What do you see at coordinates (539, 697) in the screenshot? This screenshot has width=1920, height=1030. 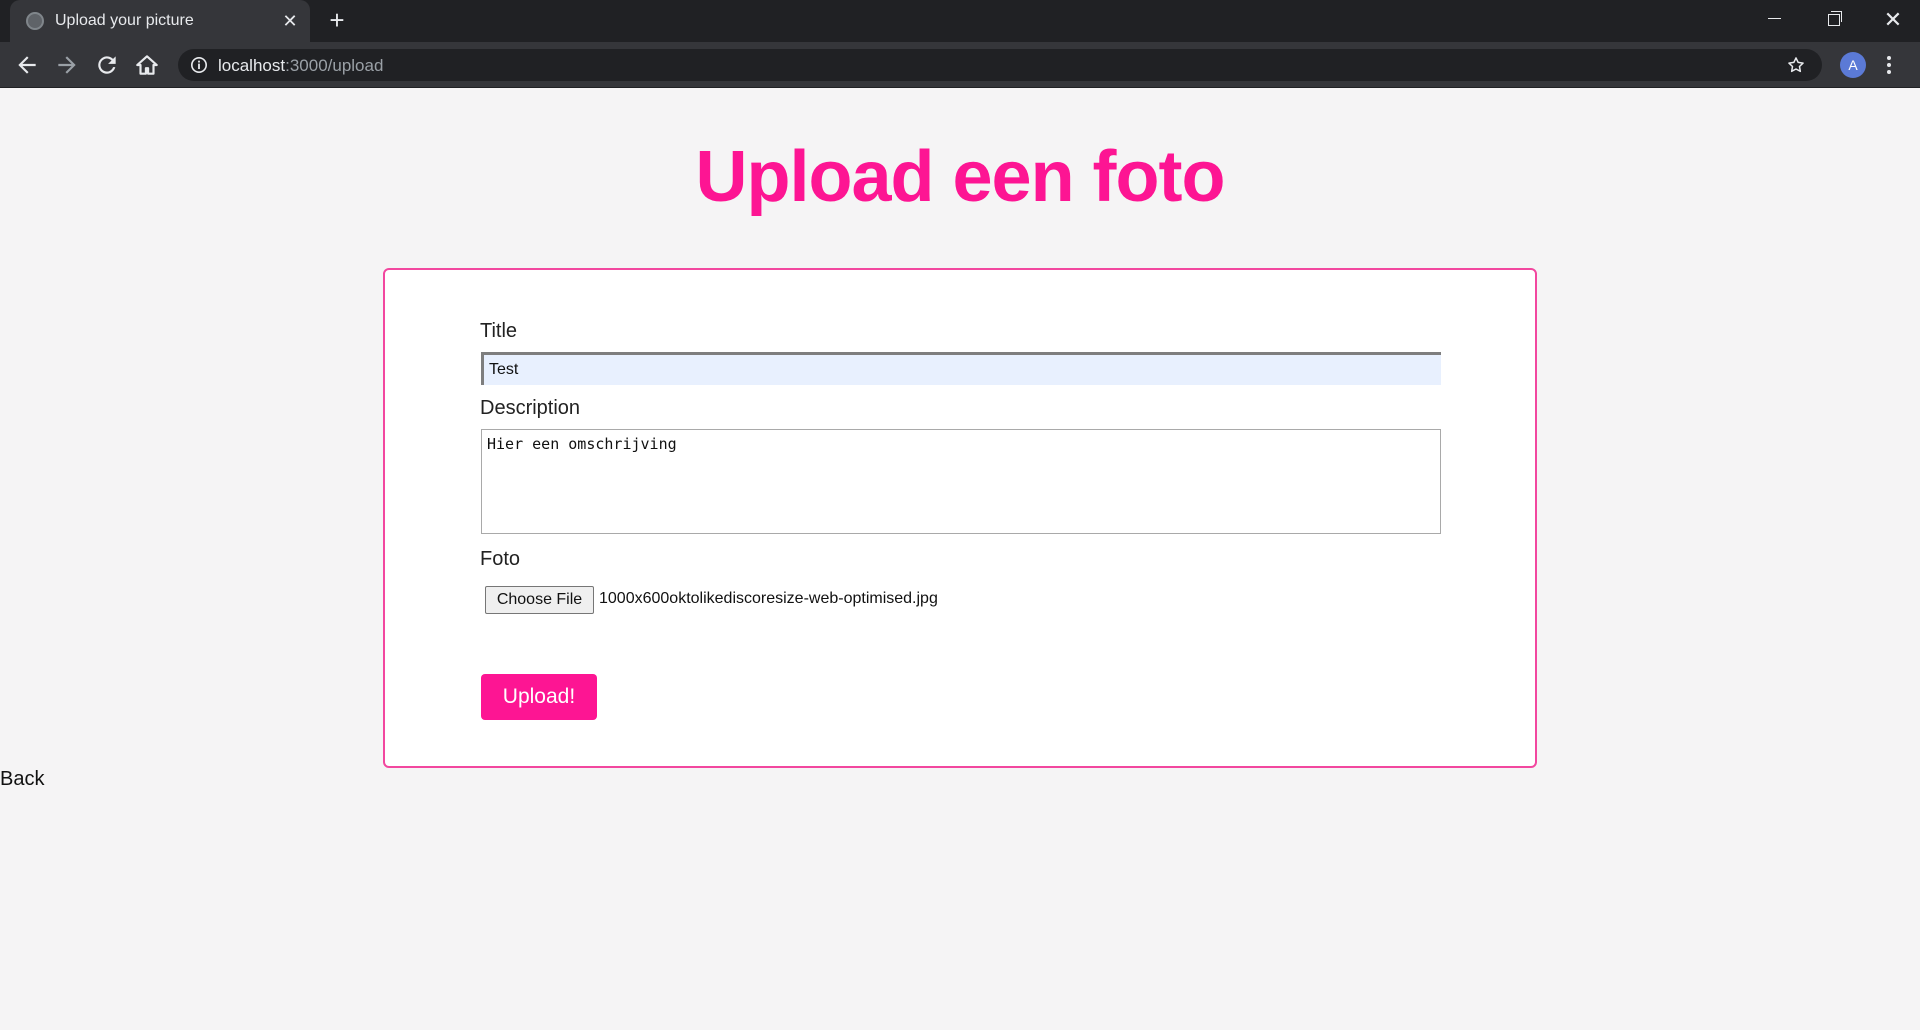 I see `upload-button: Upload!` at bounding box center [539, 697].